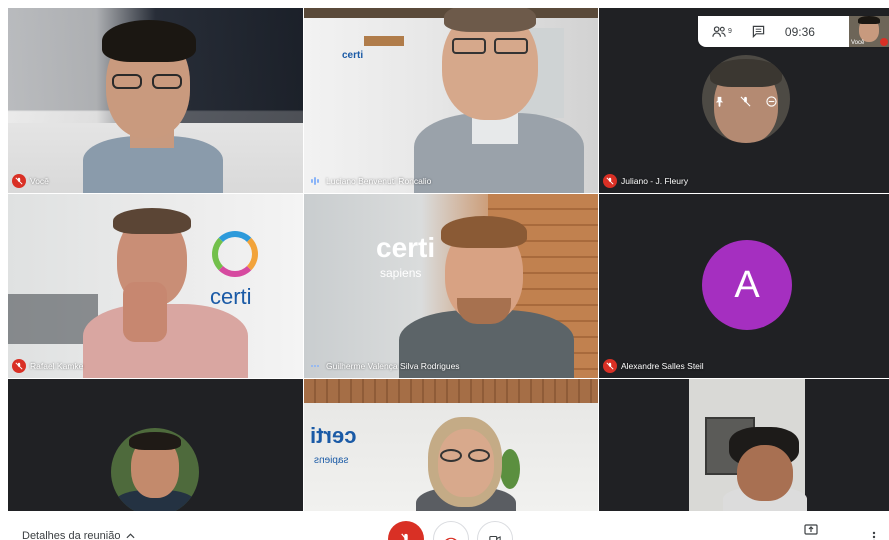  I want to click on self-view-label: Você, so click(858, 43).